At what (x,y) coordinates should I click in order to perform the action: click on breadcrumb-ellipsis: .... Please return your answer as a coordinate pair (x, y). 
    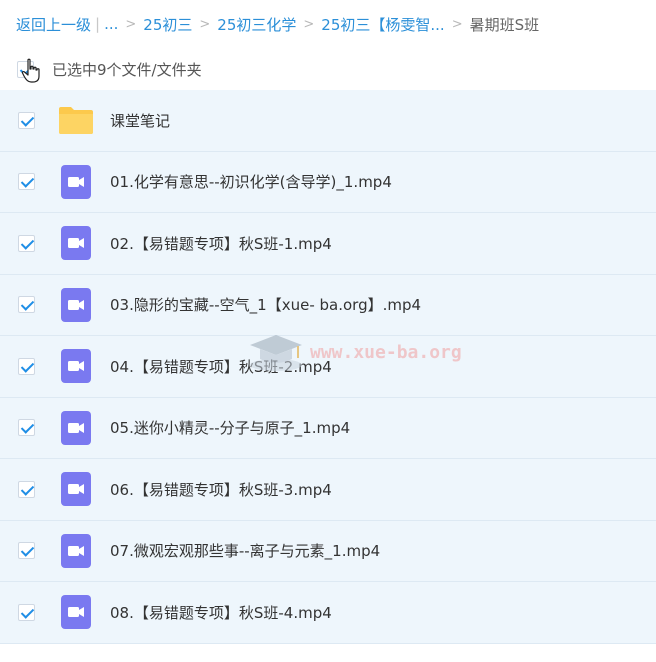
    Looking at the image, I should click on (111, 24).